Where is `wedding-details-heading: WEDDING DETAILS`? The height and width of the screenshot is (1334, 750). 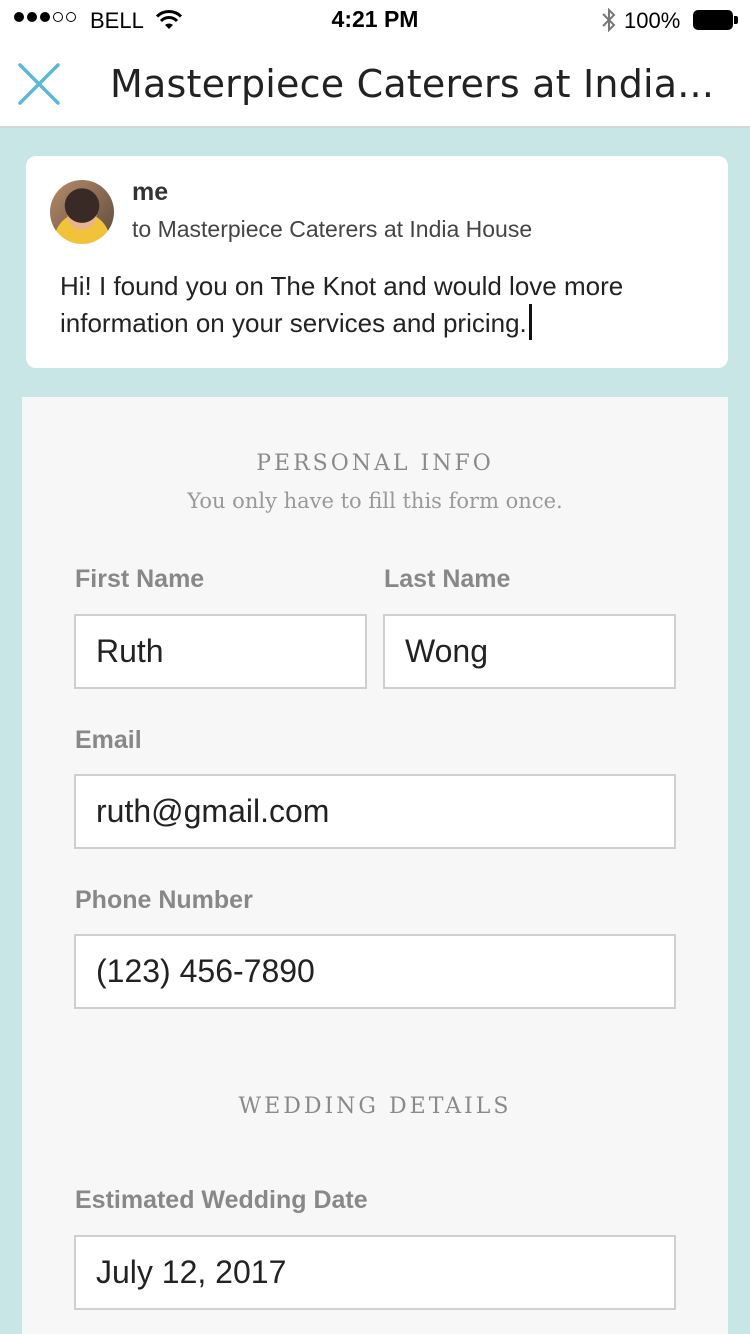
wedding-details-heading: WEDDING DETAILS is located at coordinates (375, 1106).